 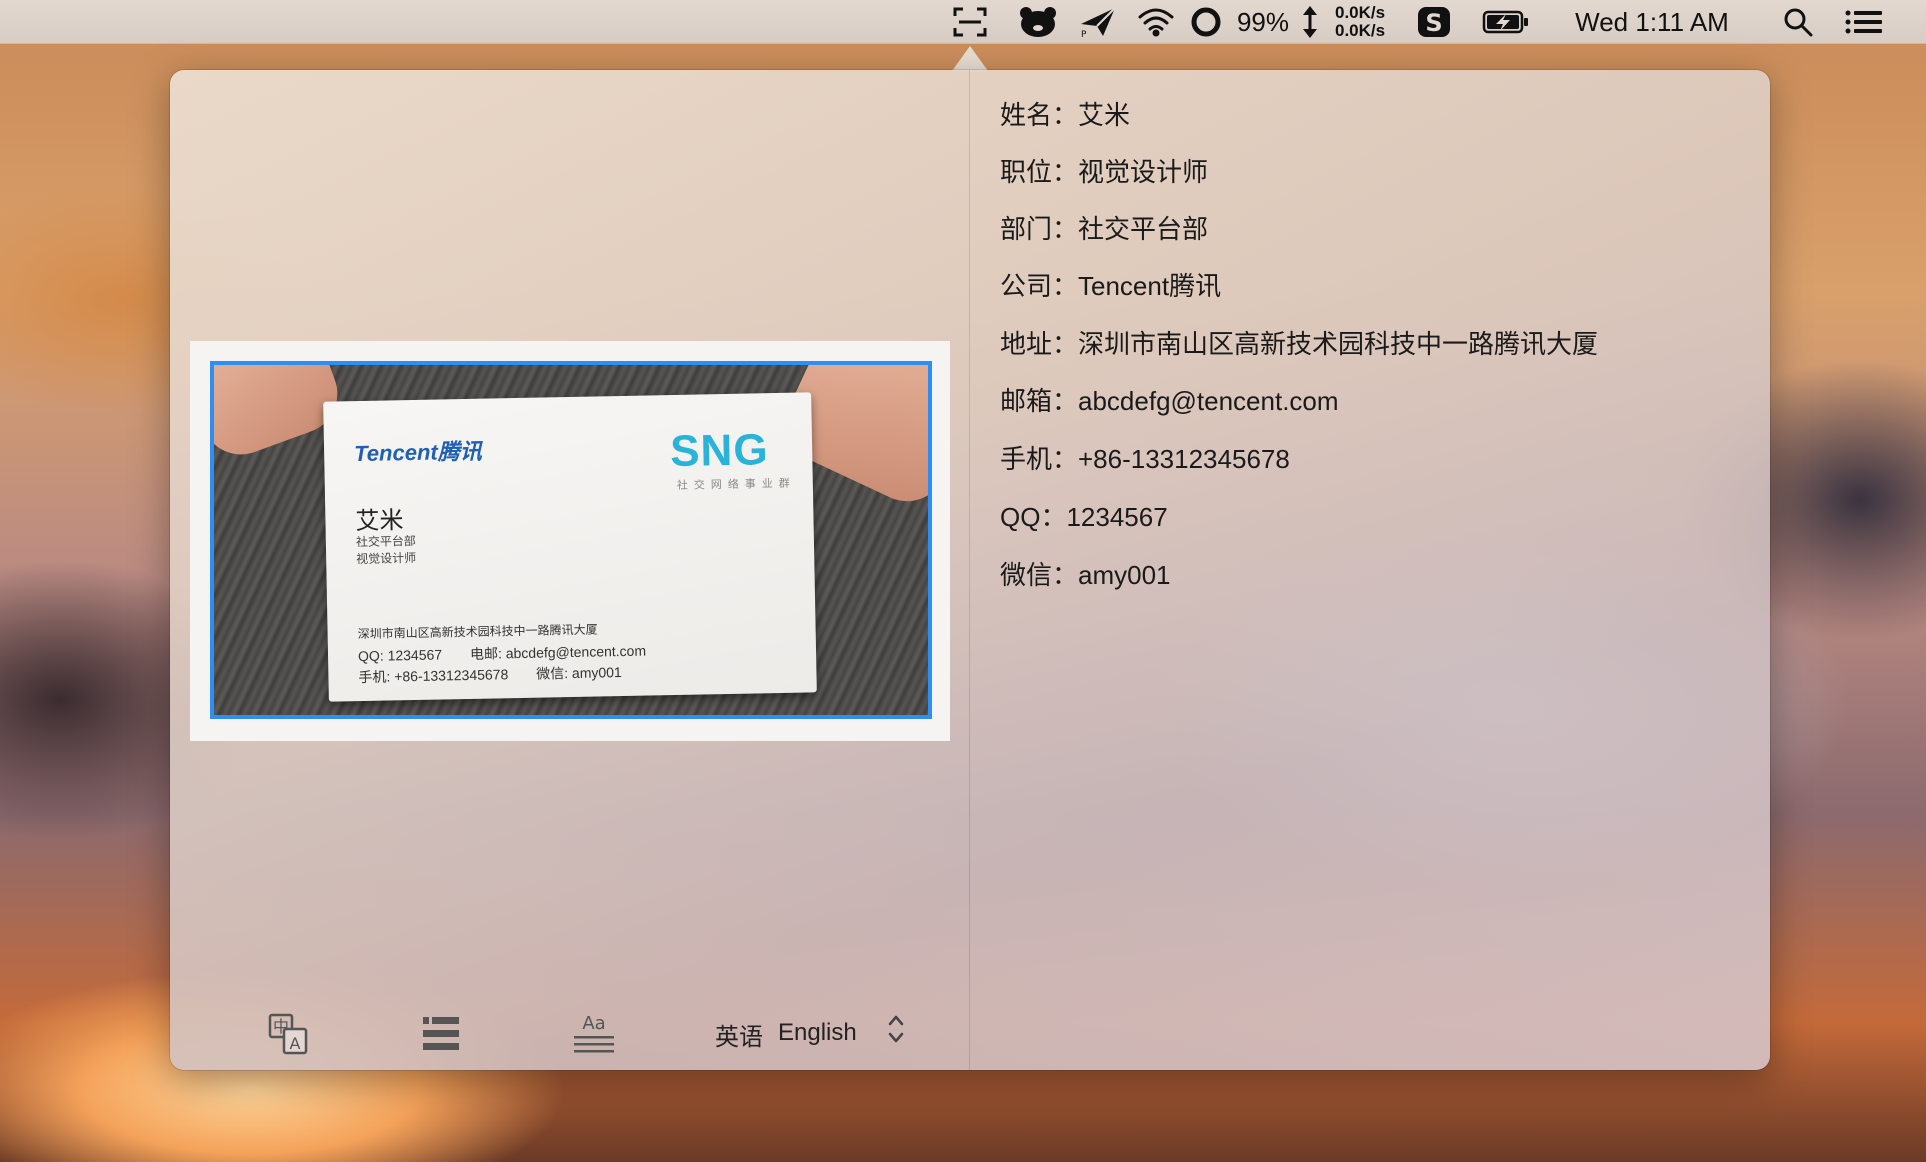 I want to click on card-row-phone-wechat: 手机: +86-13312345678 微信: amy001, so click(x=490, y=674).